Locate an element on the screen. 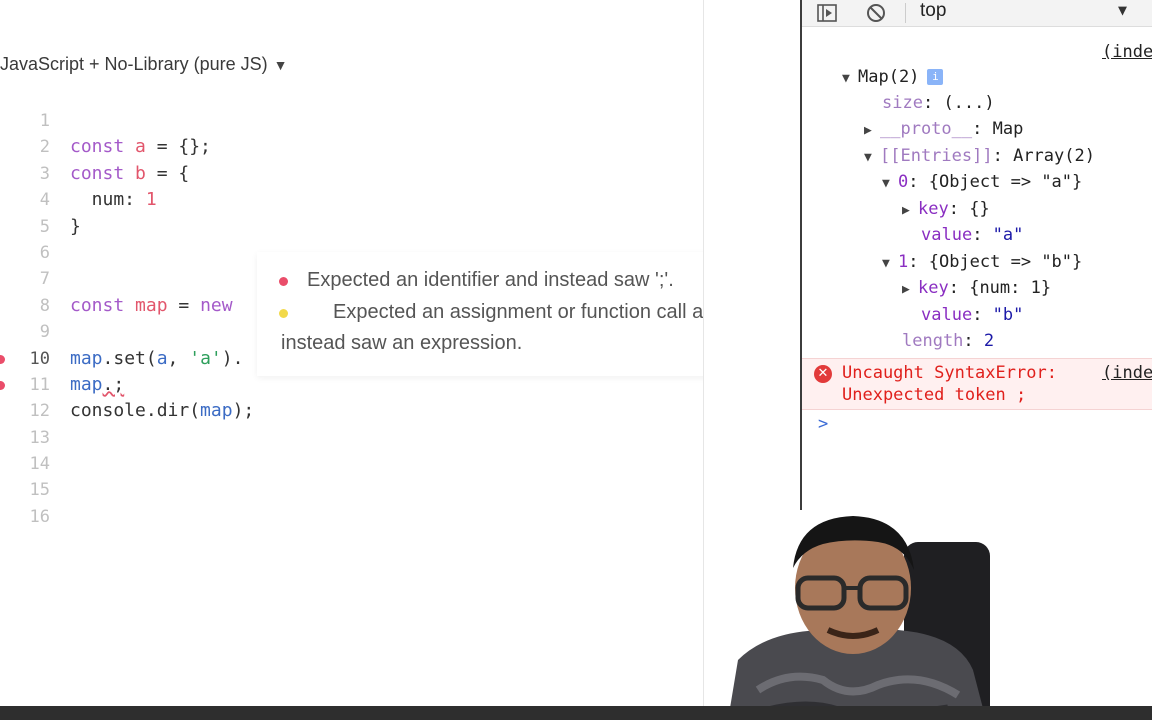 Image resolution: width=1152 pixels, height=720 pixels. context-select: top is located at coordinates (933, 11).